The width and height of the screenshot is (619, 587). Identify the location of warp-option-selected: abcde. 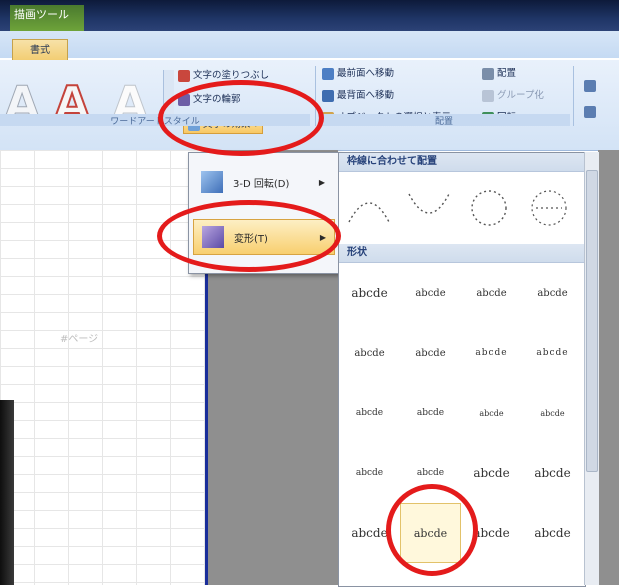
(430, 533).